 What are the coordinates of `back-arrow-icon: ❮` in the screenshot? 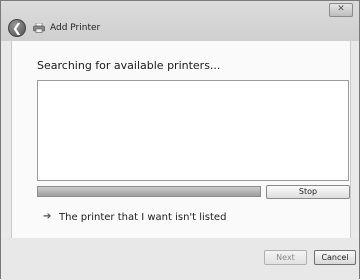 It's located at (17, 28).